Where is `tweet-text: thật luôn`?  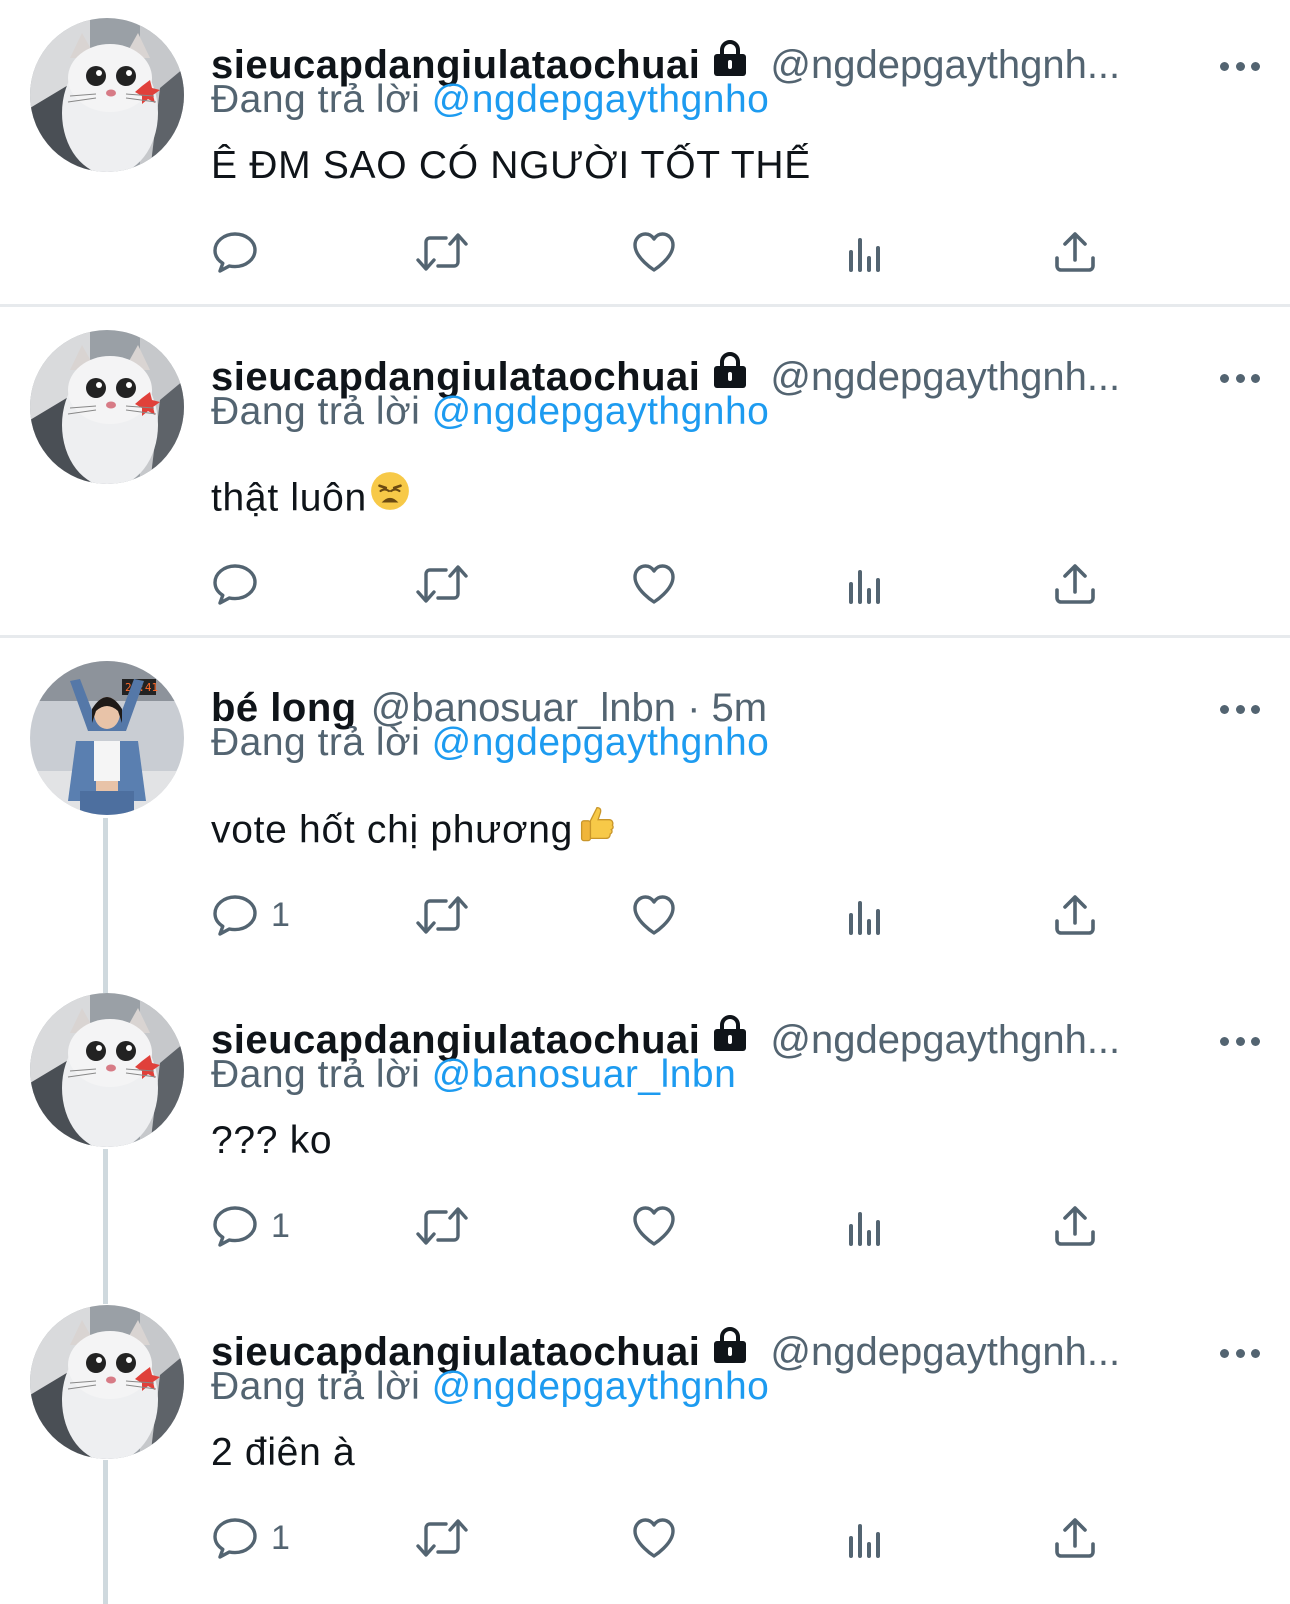 tweet-text: thật luôn is located at coordinates (311, 500).